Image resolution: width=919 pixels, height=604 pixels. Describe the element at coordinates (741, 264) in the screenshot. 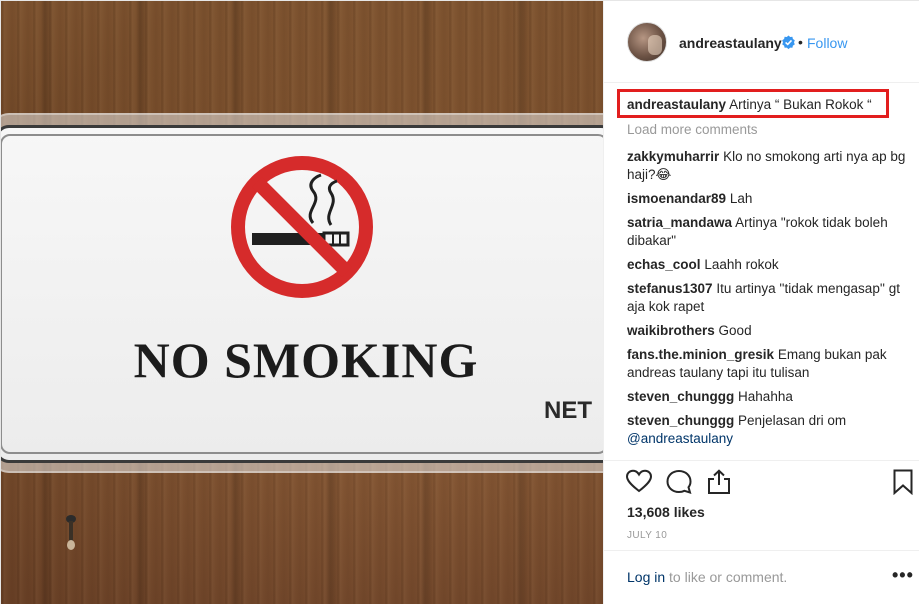

I see `comment-text: Laahh rokok` at that location.